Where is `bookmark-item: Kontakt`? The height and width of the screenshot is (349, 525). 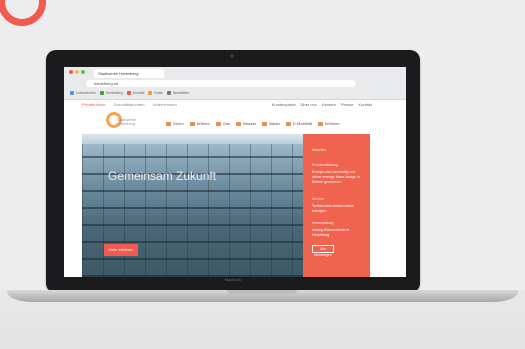
bookmark-item: Kontakt is located at coordinates (135, 92).